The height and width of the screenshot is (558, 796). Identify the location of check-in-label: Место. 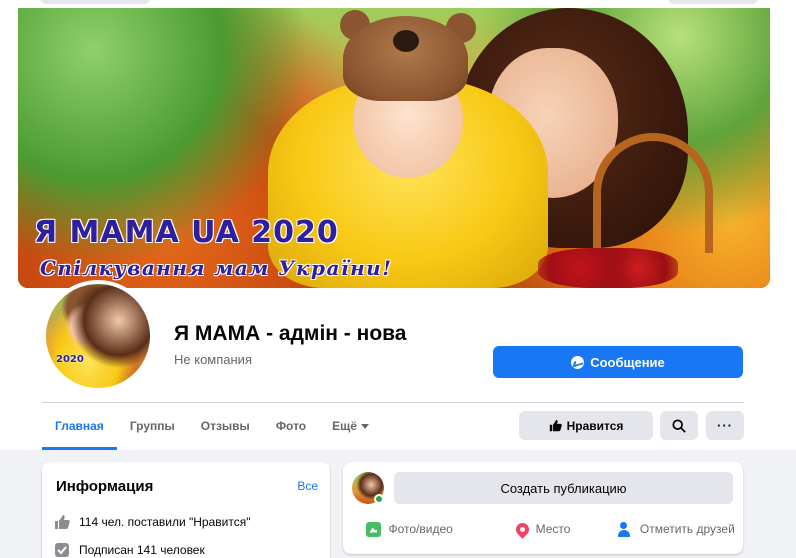
(553, 529).